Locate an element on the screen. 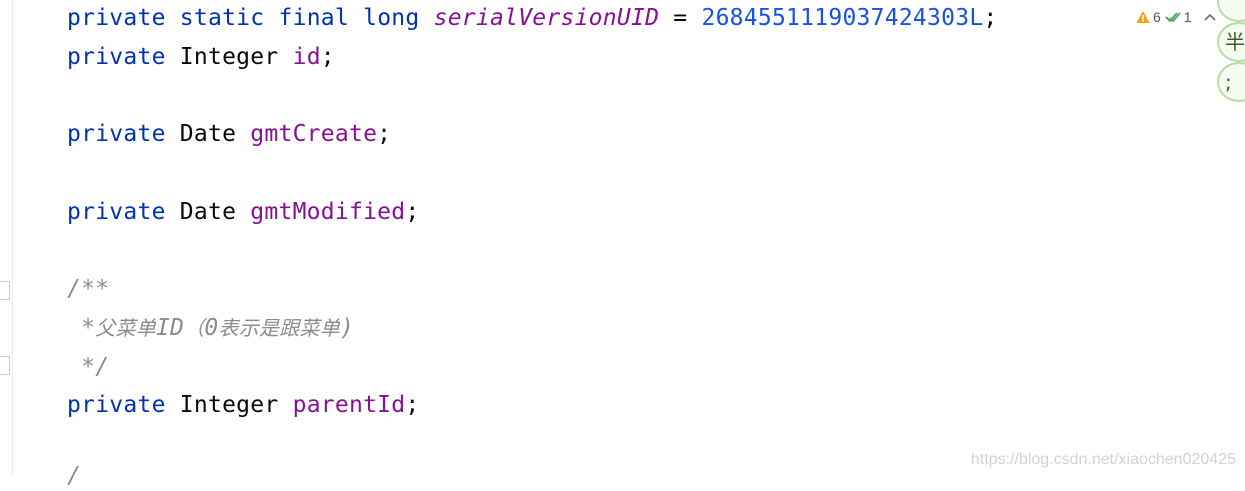 The height and width of the screenshot is (491, 1245). code-token: serialVersionUID is located at coordinates (546, 18).